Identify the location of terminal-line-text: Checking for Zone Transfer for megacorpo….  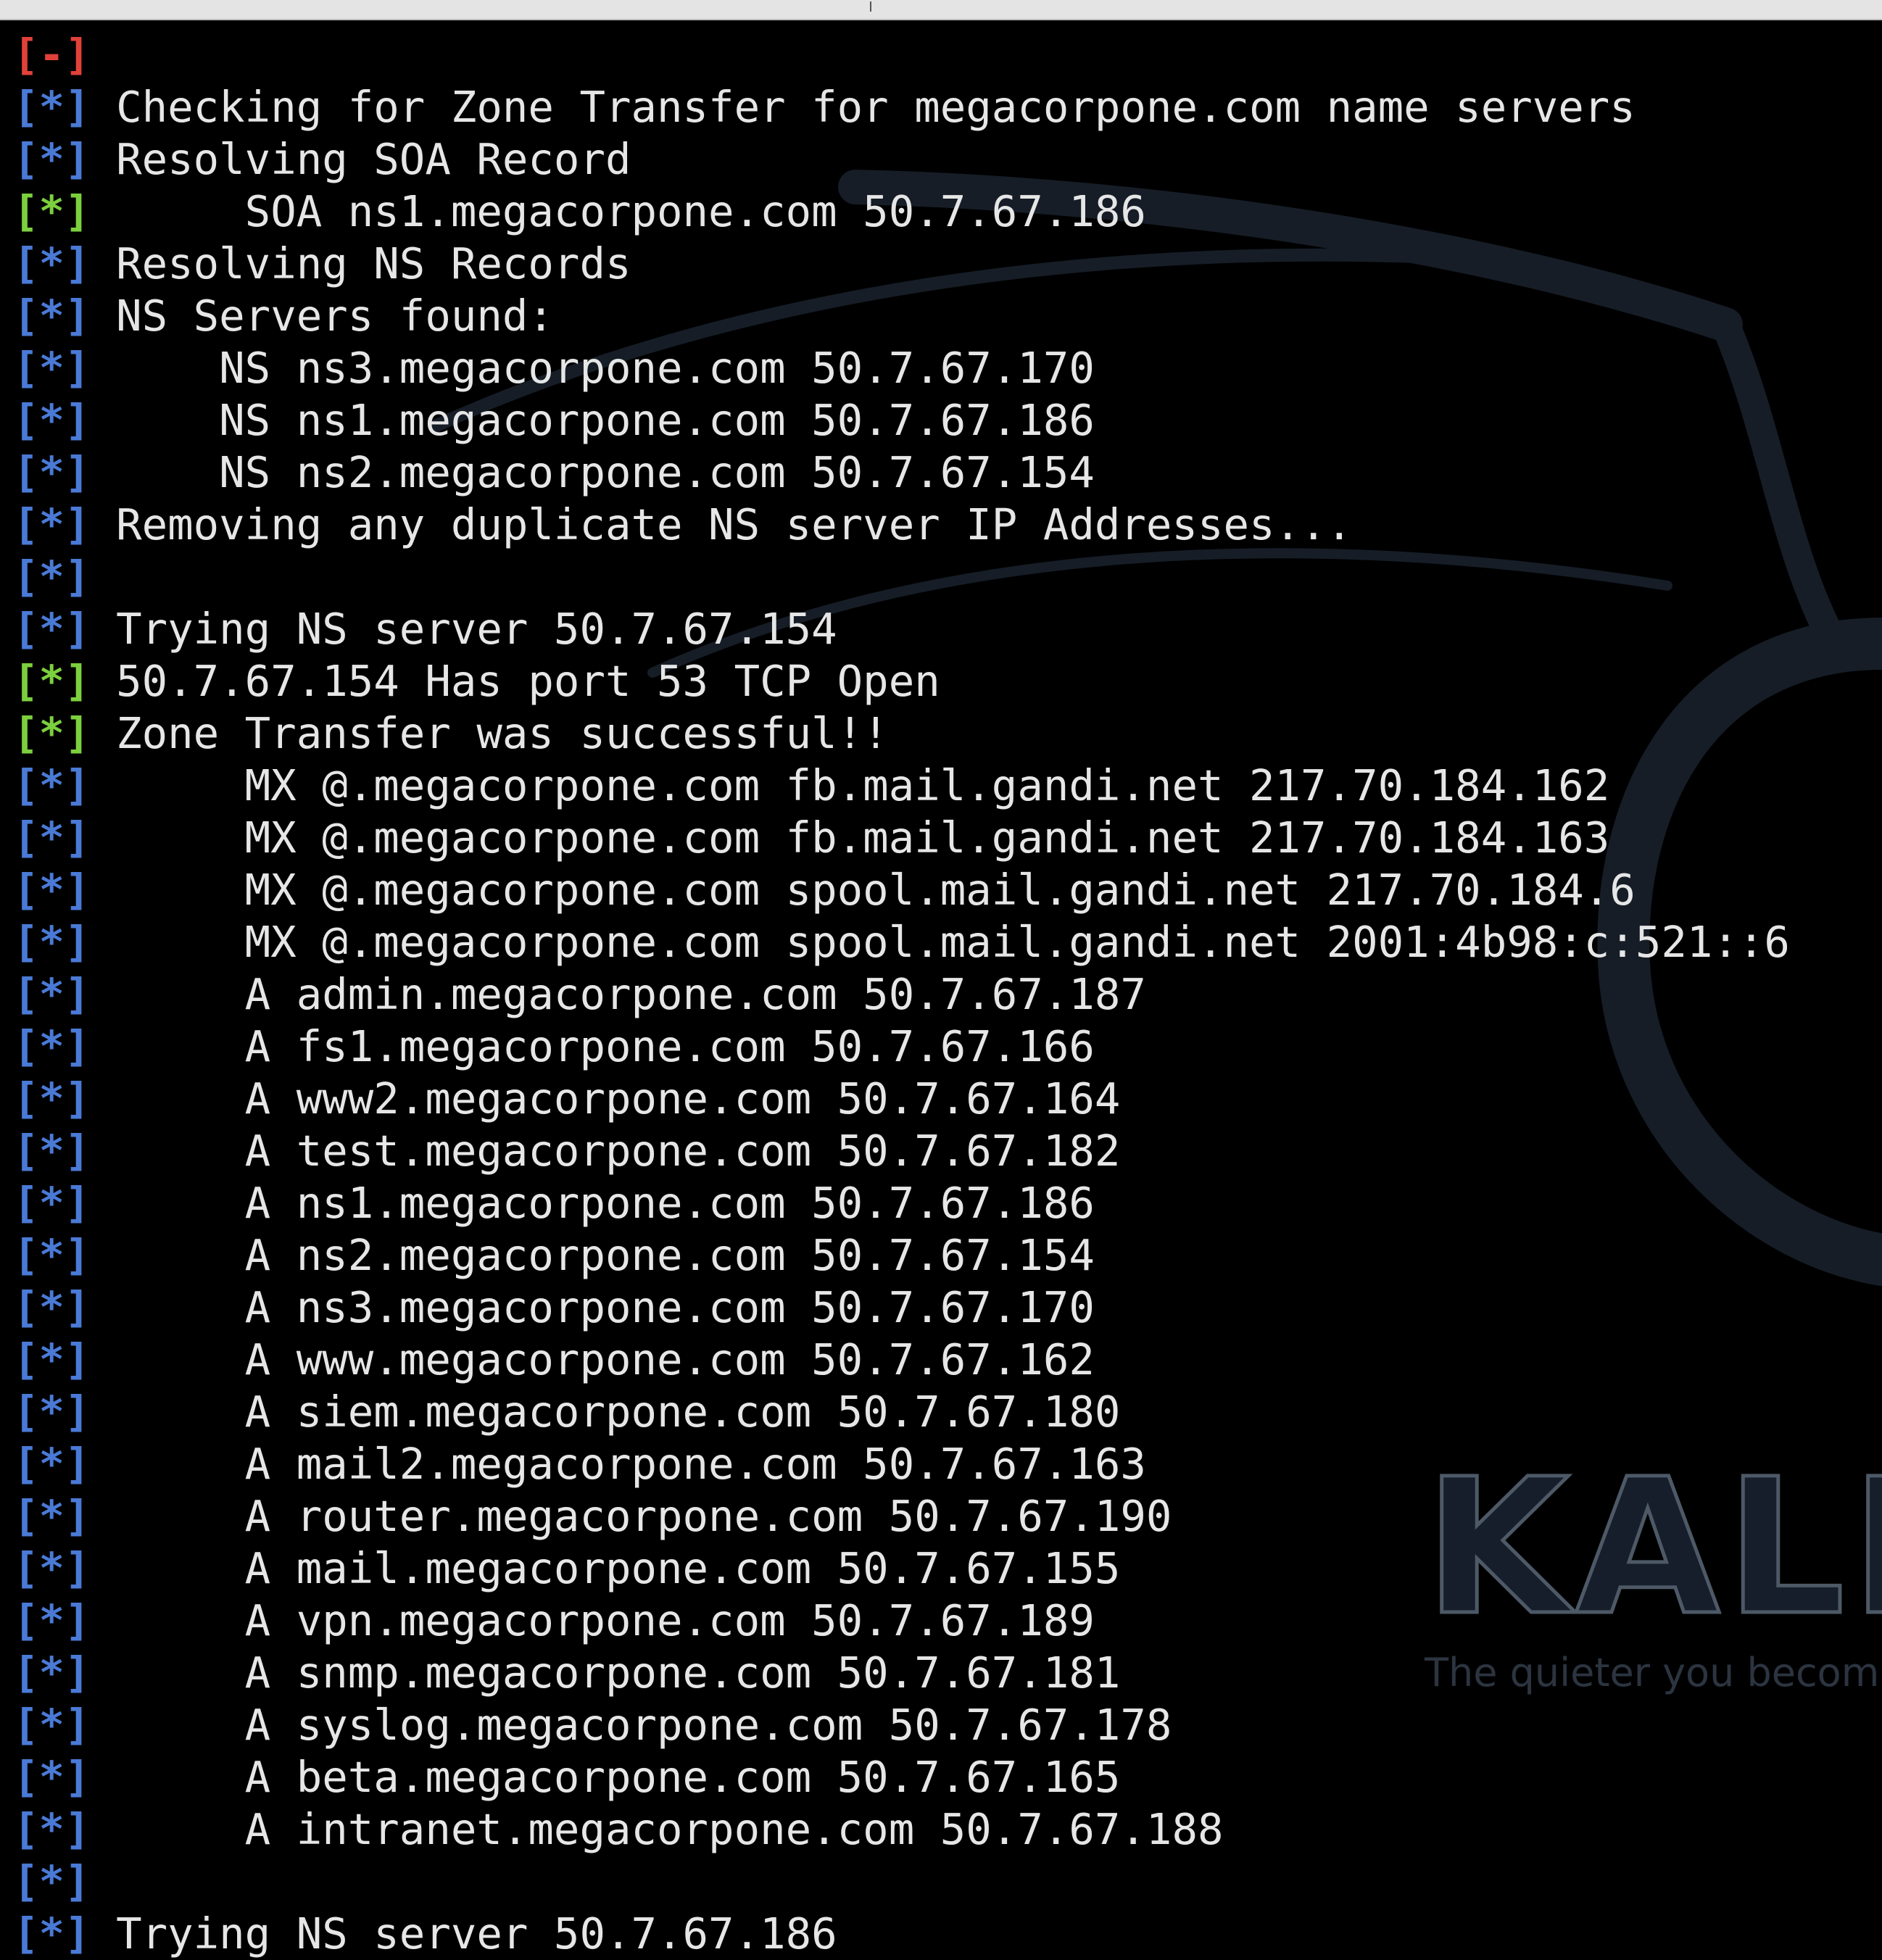
(876, 107).